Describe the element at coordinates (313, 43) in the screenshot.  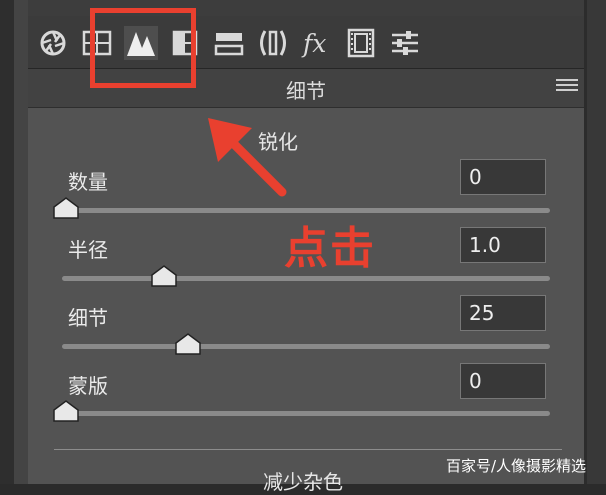
I see `svg-text: fx` at that location.